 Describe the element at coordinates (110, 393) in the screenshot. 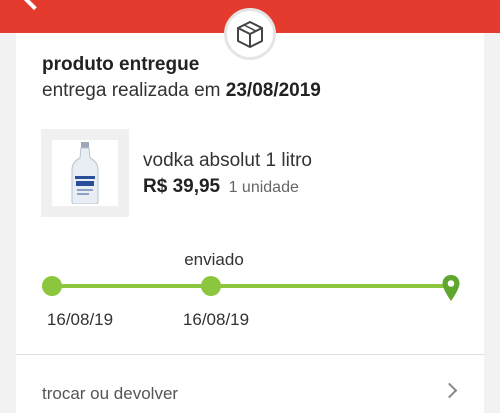

I see `exchange-or-return-label: trocar ou devolver` at that location.